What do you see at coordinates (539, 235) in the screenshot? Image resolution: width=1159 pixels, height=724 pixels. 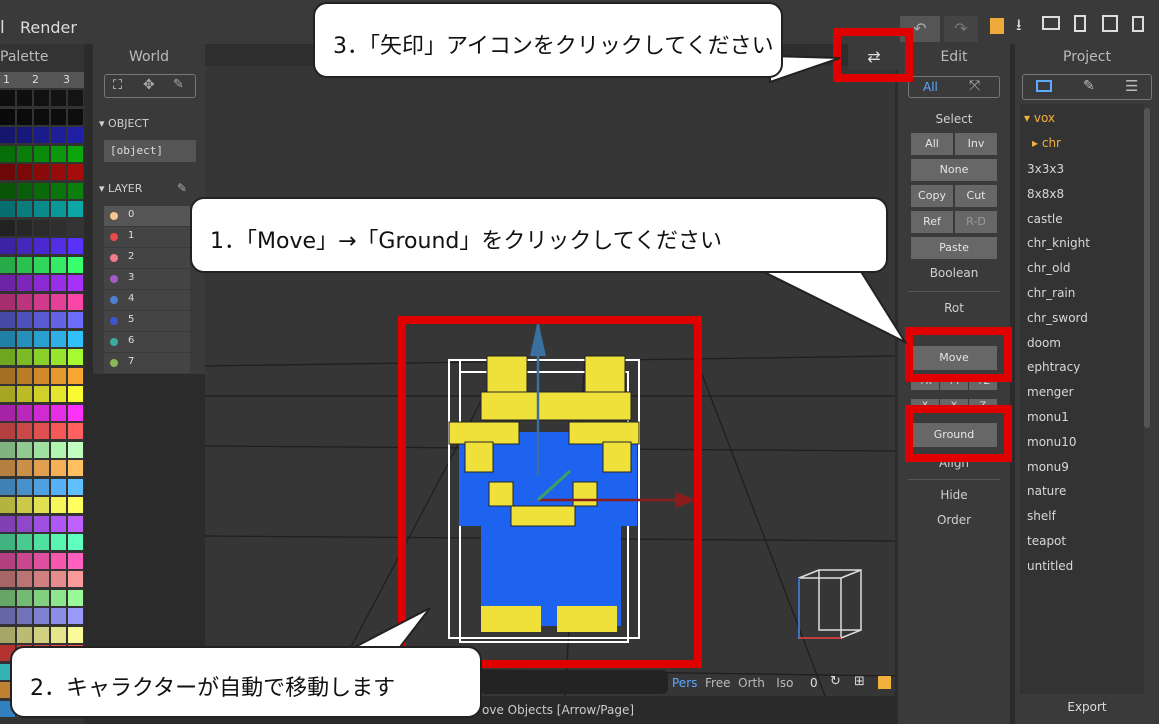 I see `callout-step1: 1．「Move」→「Ground」をクリックしてください` at bounding box center [539, 235].